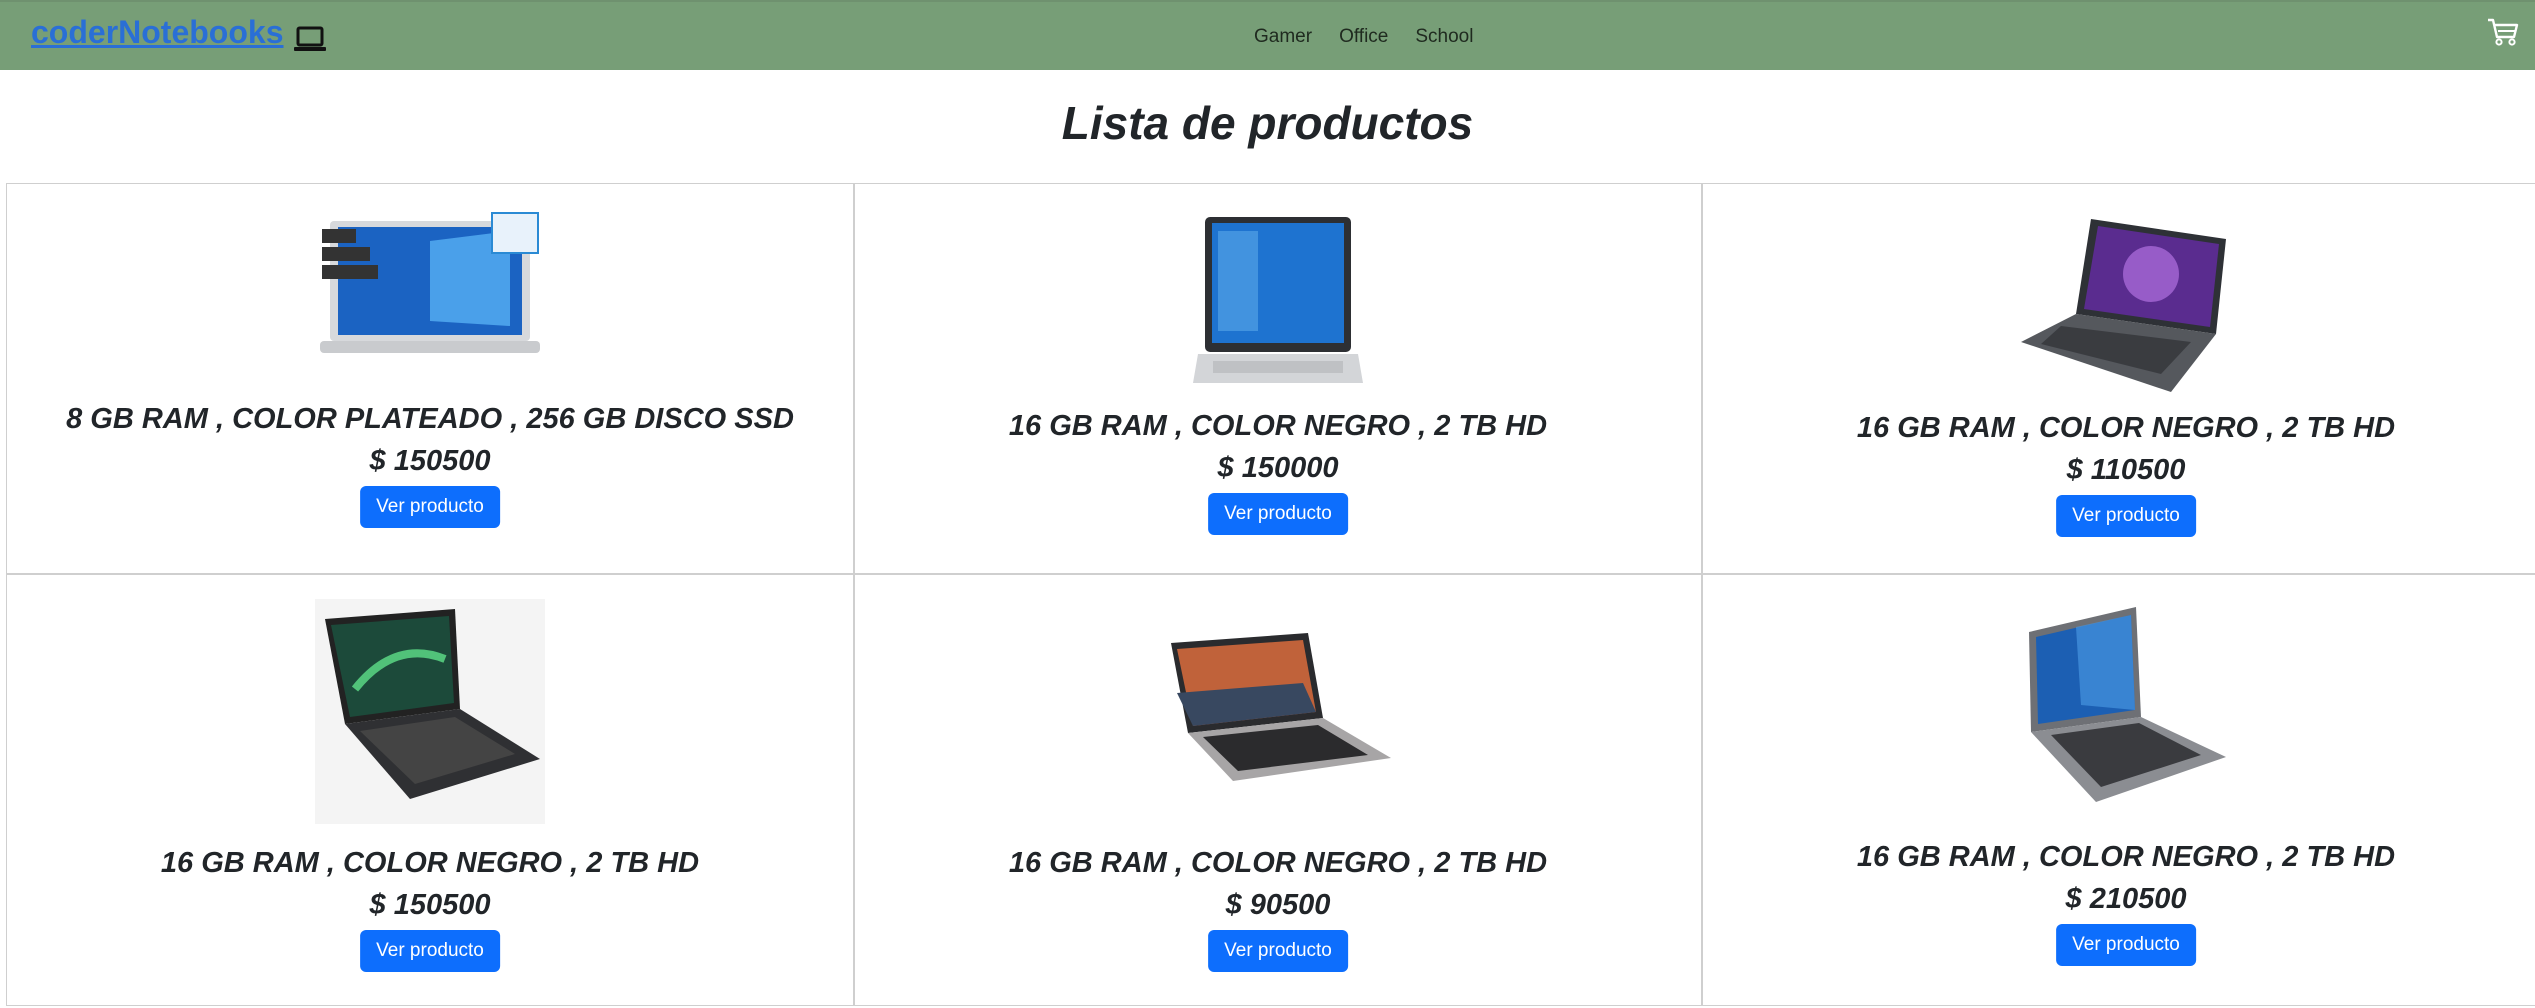 The image size is (2535, 1008). What do you see at coordinates (1283, 37) in the screenshot?
I see `nav-link-gamer: Gamer` at bounding box center [1283, 37].